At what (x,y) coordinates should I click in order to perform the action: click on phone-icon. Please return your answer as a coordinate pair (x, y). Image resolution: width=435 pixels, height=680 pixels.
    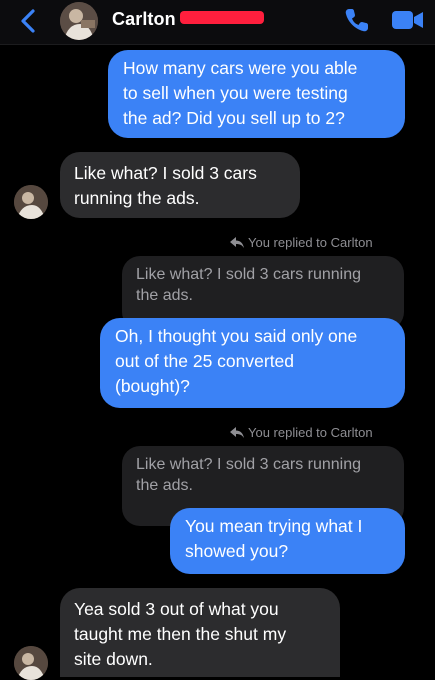
    Looking at the image, I should click on (357, 20).